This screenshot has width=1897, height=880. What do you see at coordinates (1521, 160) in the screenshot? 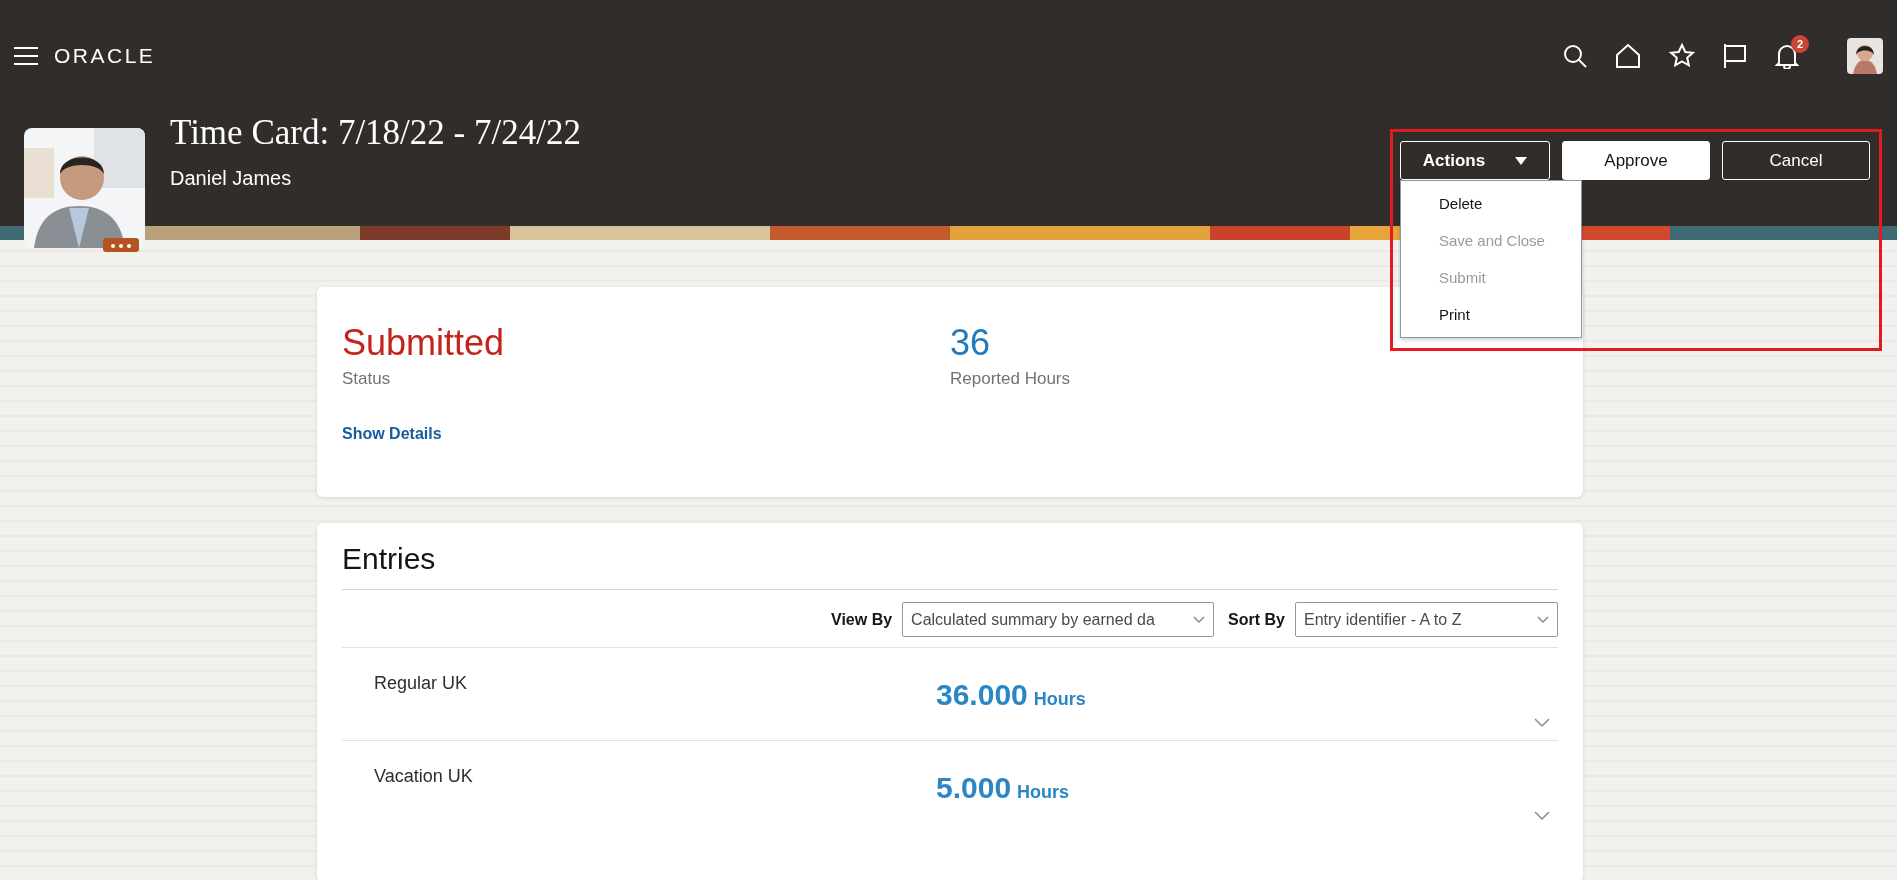
I see `caret-icon` at bounding box center [1521, 160].